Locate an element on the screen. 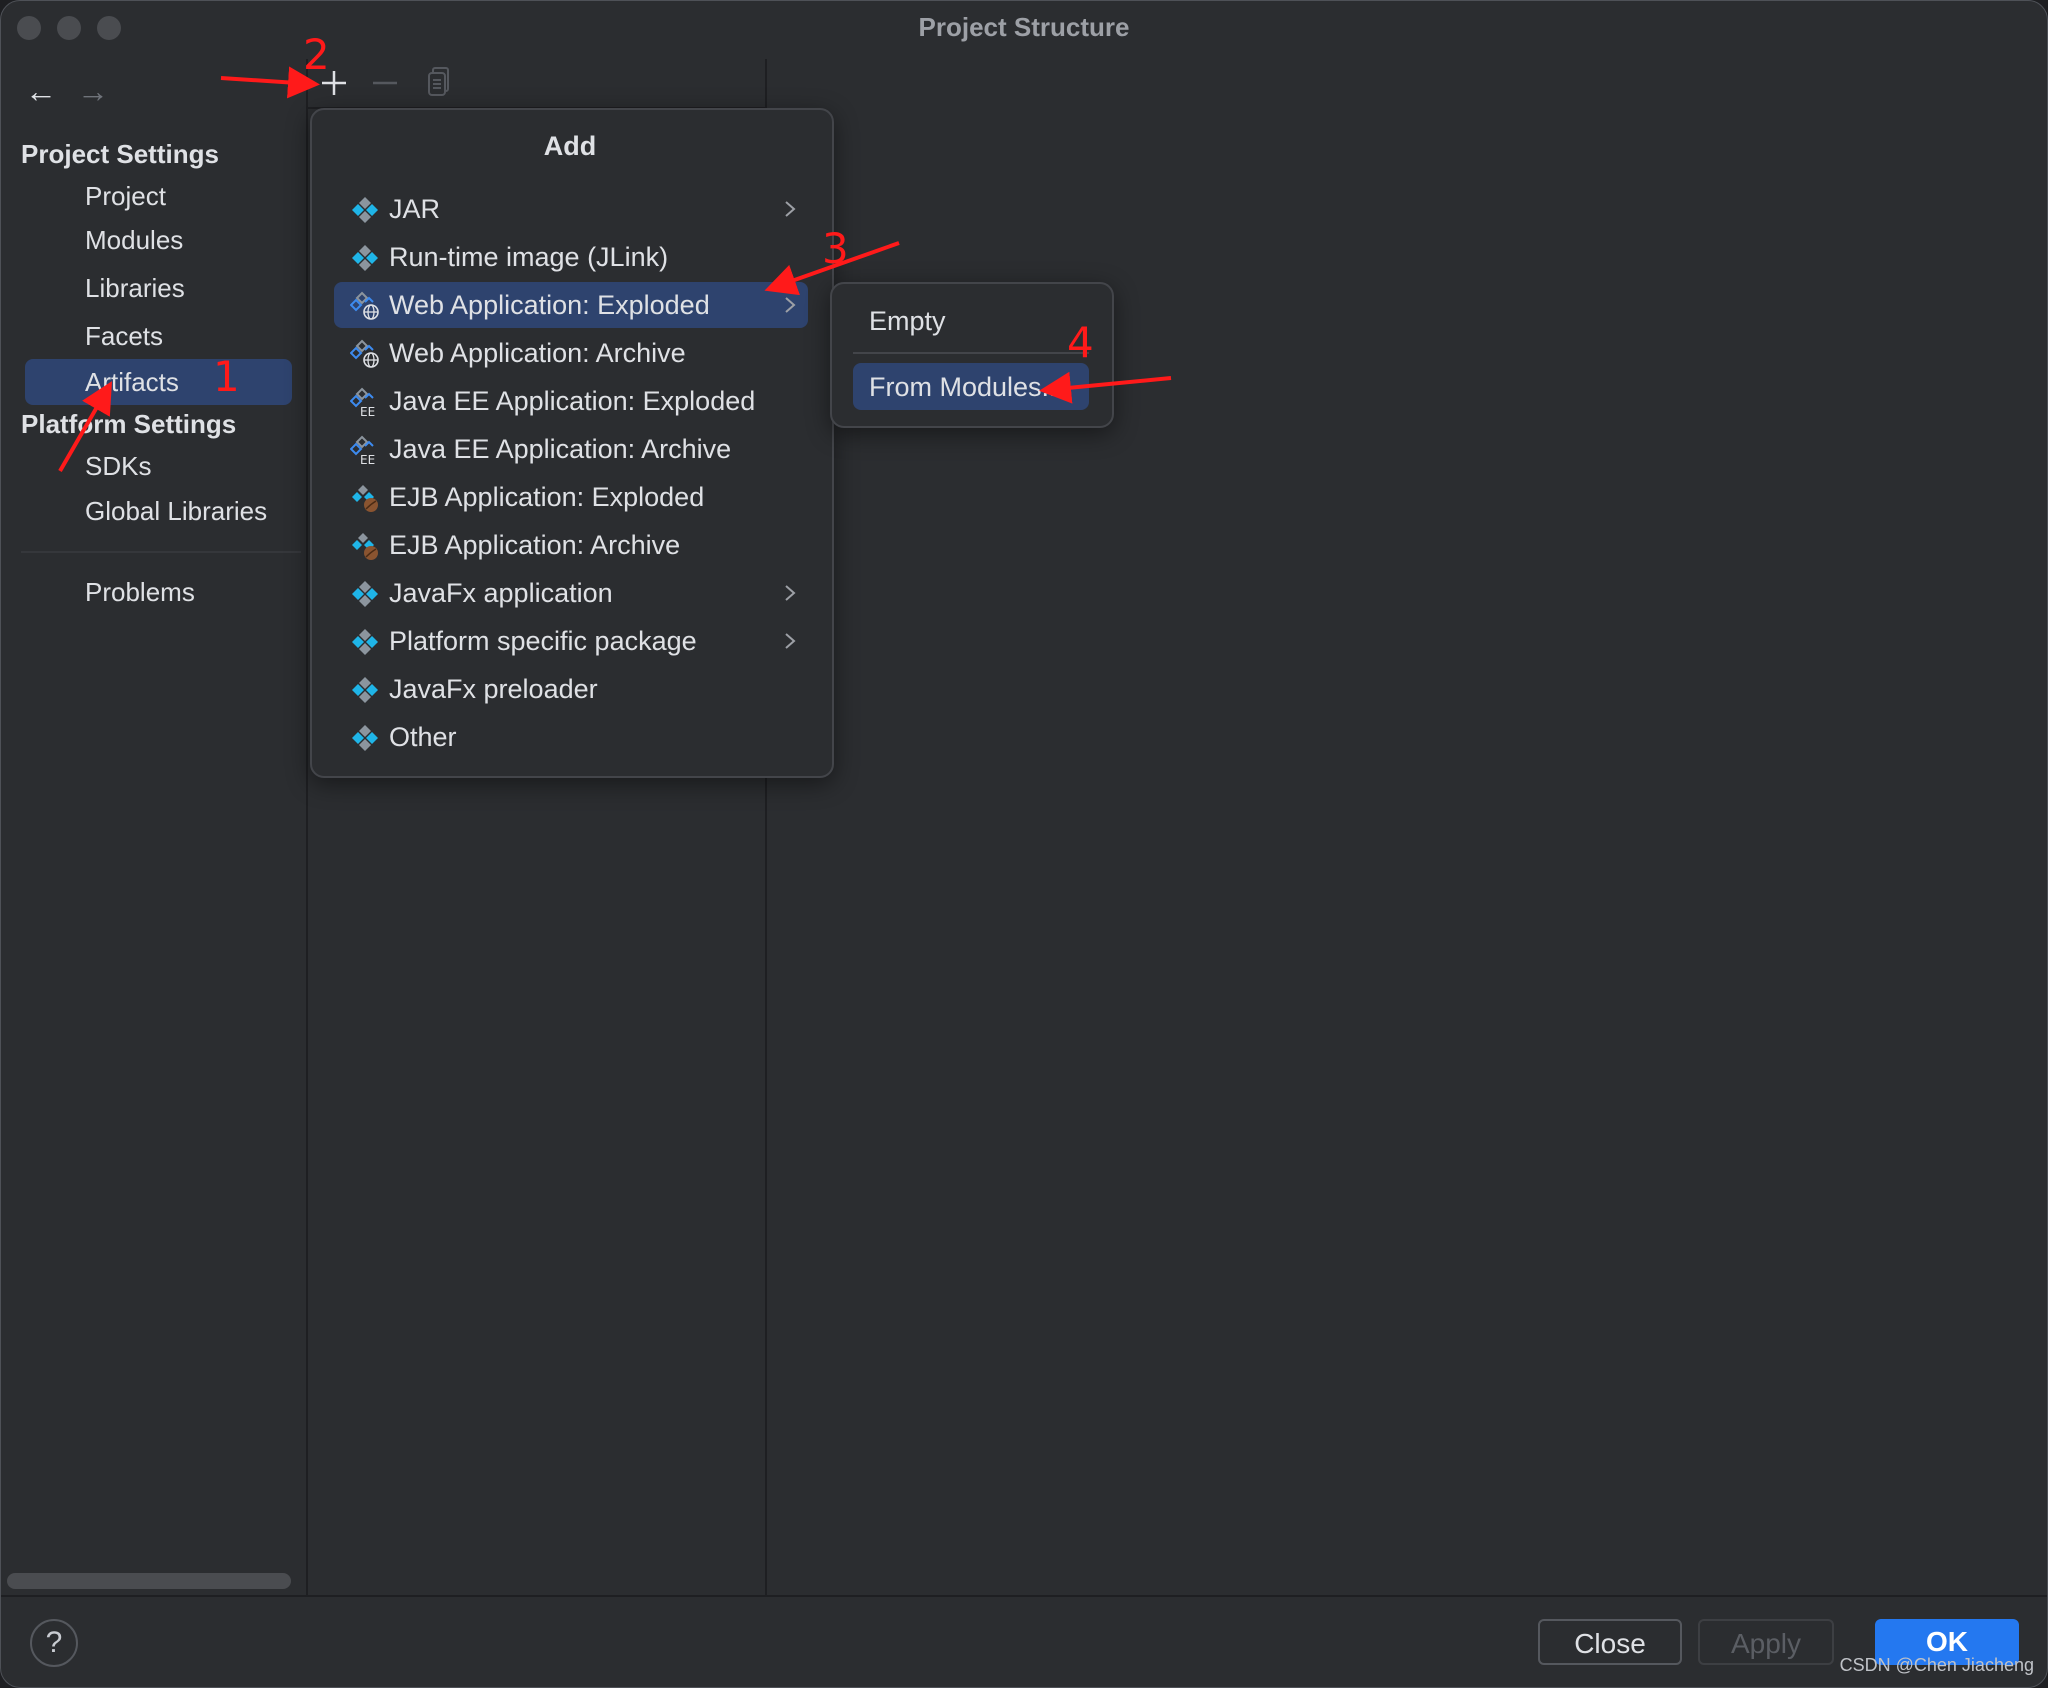 The image size is (2048, 1688). sidebar-item-problems: Problems is located at coordinates (158, 592).